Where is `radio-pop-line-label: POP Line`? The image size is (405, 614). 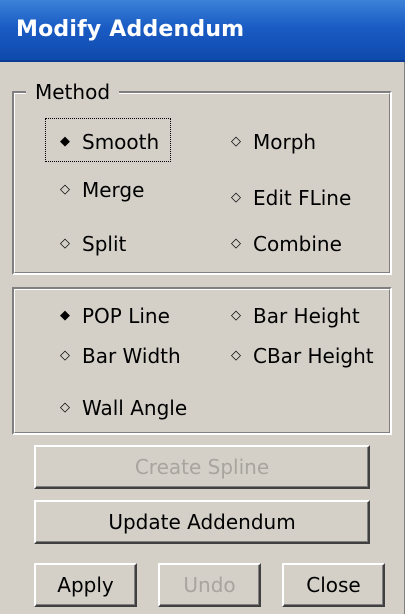 radio-pop-line-label: POP Line is located at coordinates (126, 316).